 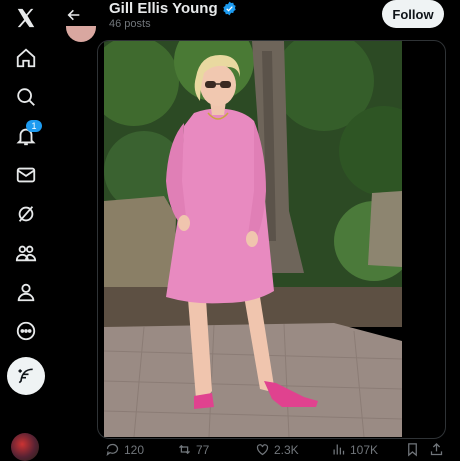 I want to click on share-icon, so click(x=436, y=449).